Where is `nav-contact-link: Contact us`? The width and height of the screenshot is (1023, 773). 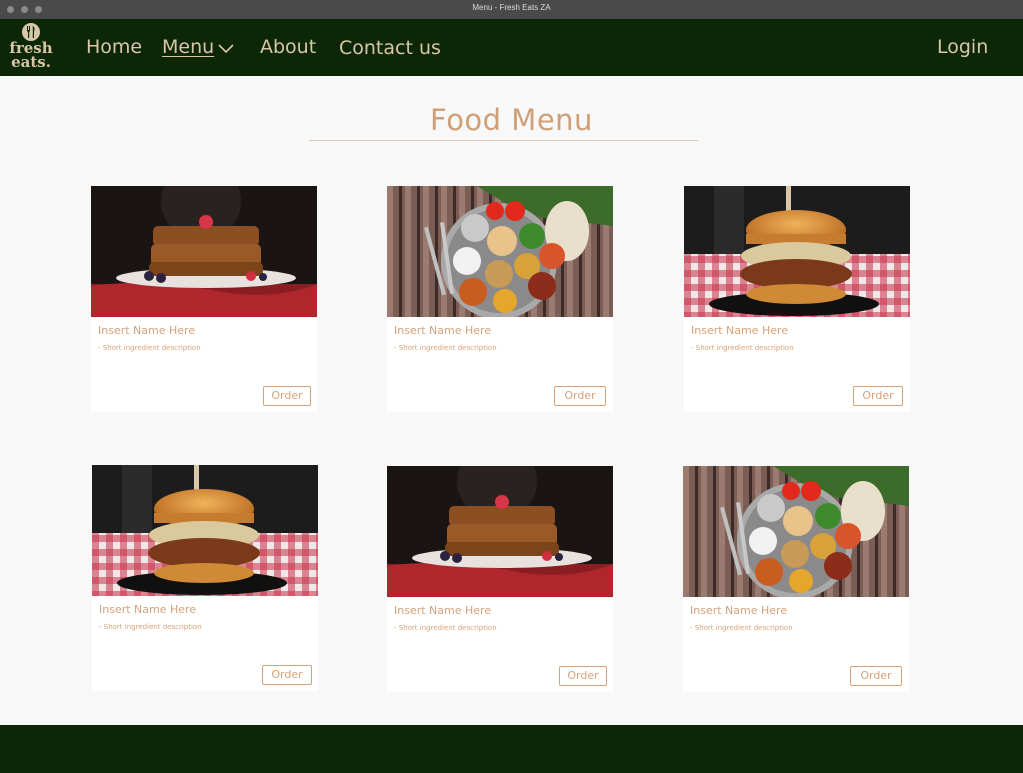 nav-contact-link: Contact us is located at coordinates (390, 48).